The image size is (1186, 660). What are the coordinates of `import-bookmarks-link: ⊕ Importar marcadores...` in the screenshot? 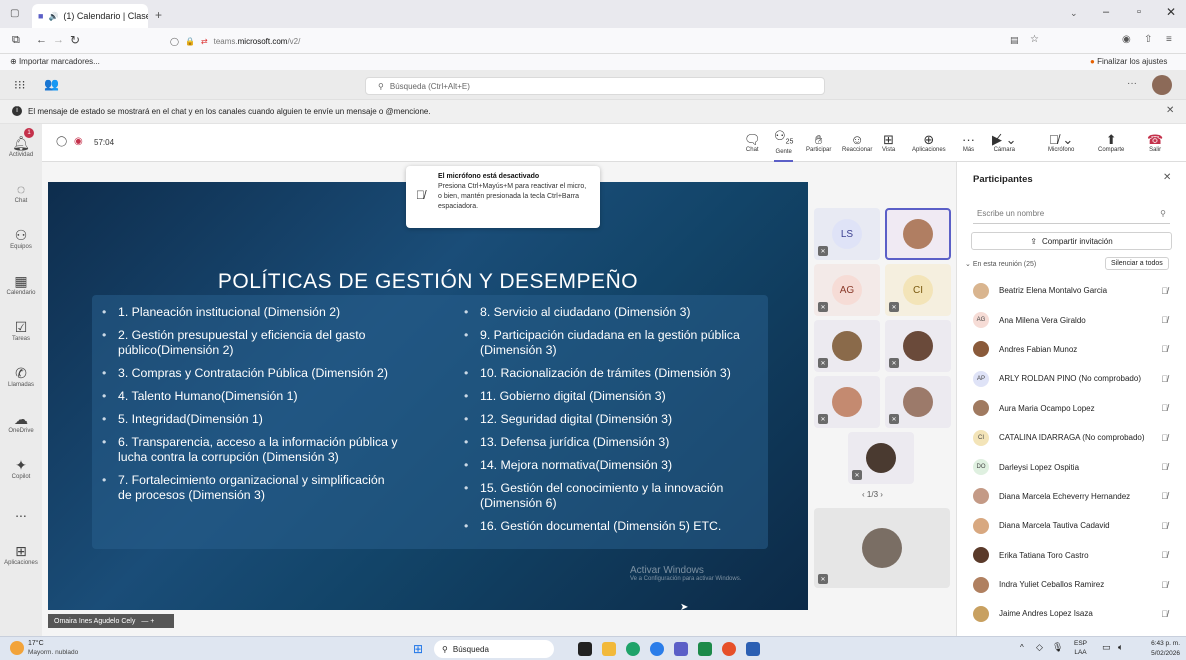 It's located at (55, 61).